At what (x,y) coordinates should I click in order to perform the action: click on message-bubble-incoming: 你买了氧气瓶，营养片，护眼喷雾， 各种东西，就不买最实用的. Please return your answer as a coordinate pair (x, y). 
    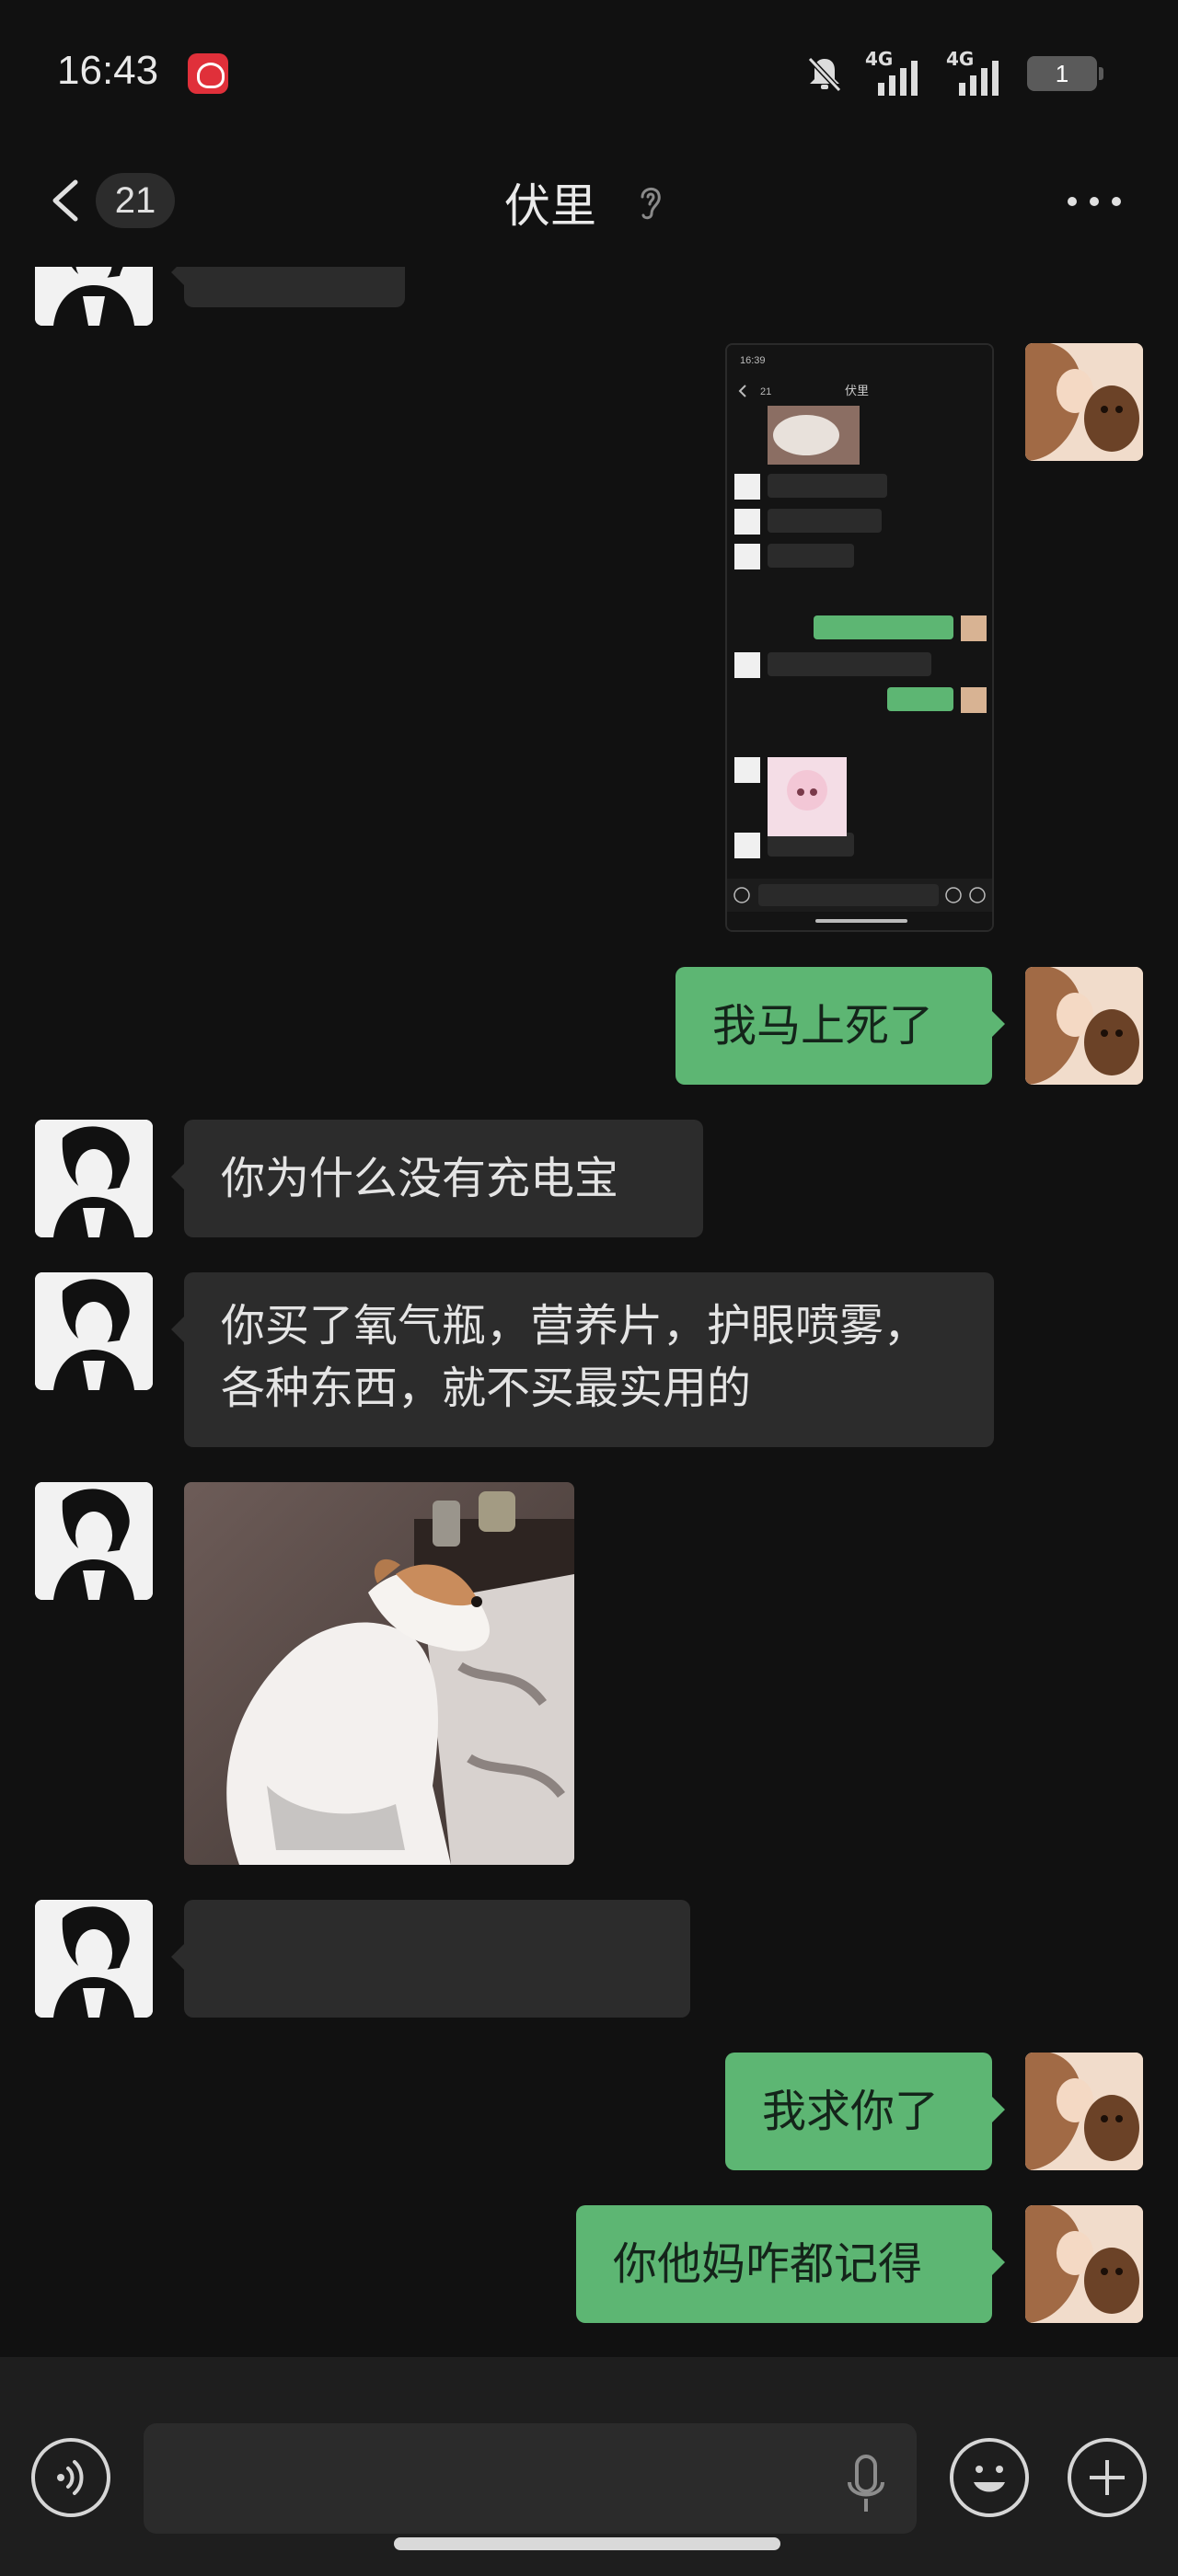
    Looking at the image, I should click on (582, 1359).